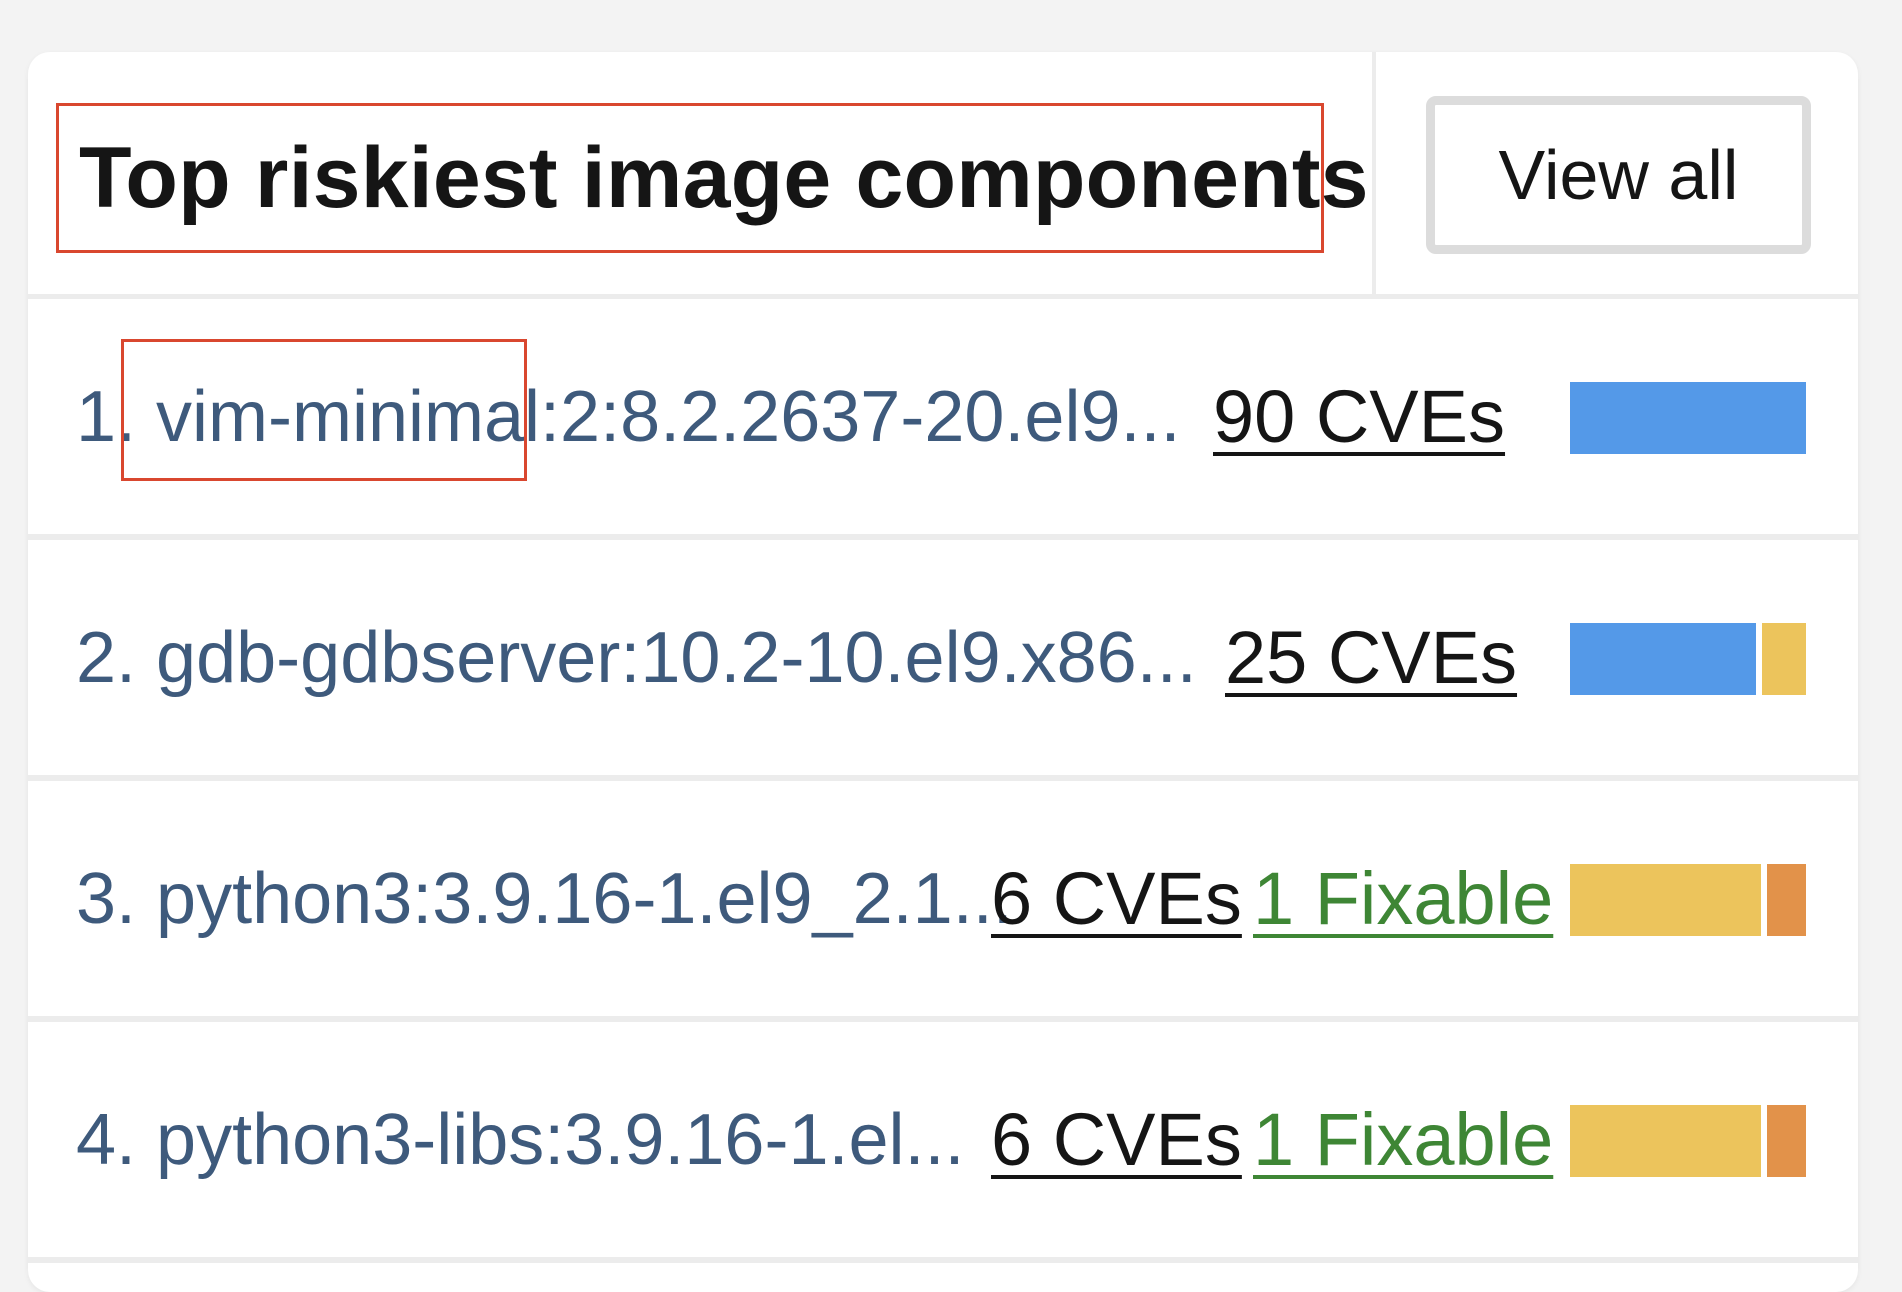  What do you see at coordinates (712, 178) in the screenshot?
I see `card-title: Top riskiest image components` at bounding box center [712, 178].